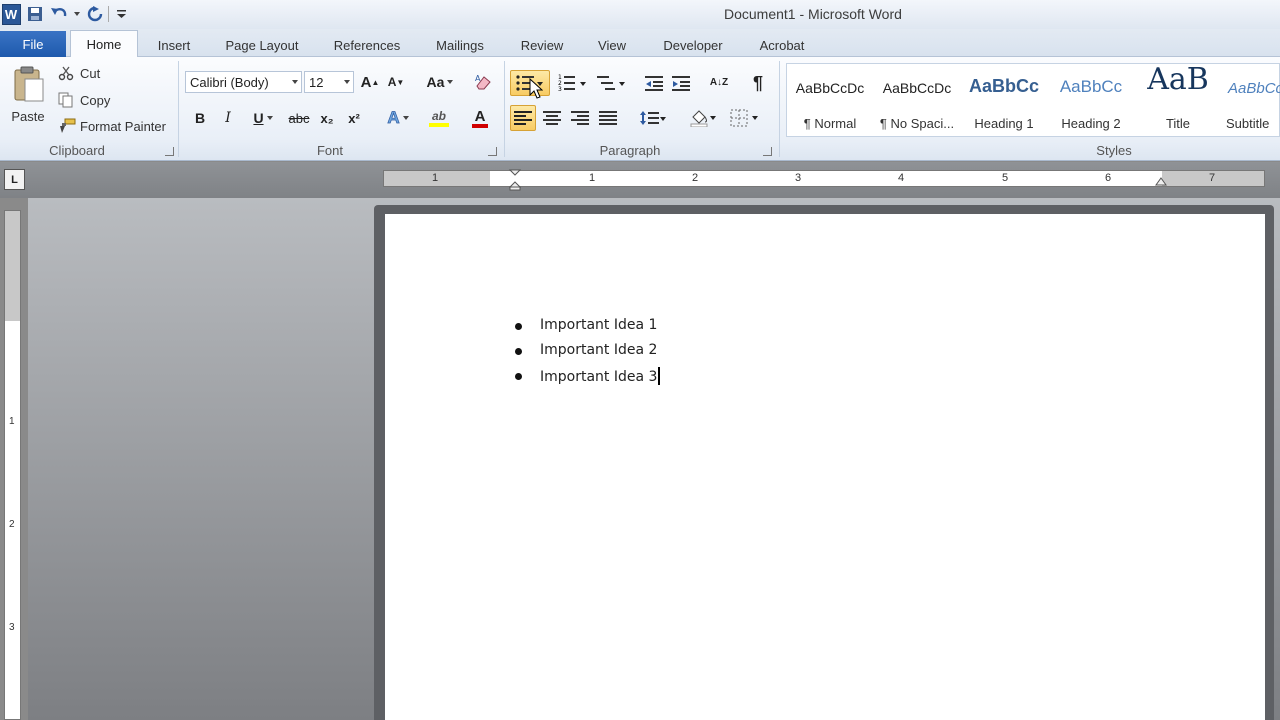 This screenshot has width=1280, height=720. What do you see at coordinates (703, 118) in the screenshot?
I see `shading-button` at bounding box center [703, 118].